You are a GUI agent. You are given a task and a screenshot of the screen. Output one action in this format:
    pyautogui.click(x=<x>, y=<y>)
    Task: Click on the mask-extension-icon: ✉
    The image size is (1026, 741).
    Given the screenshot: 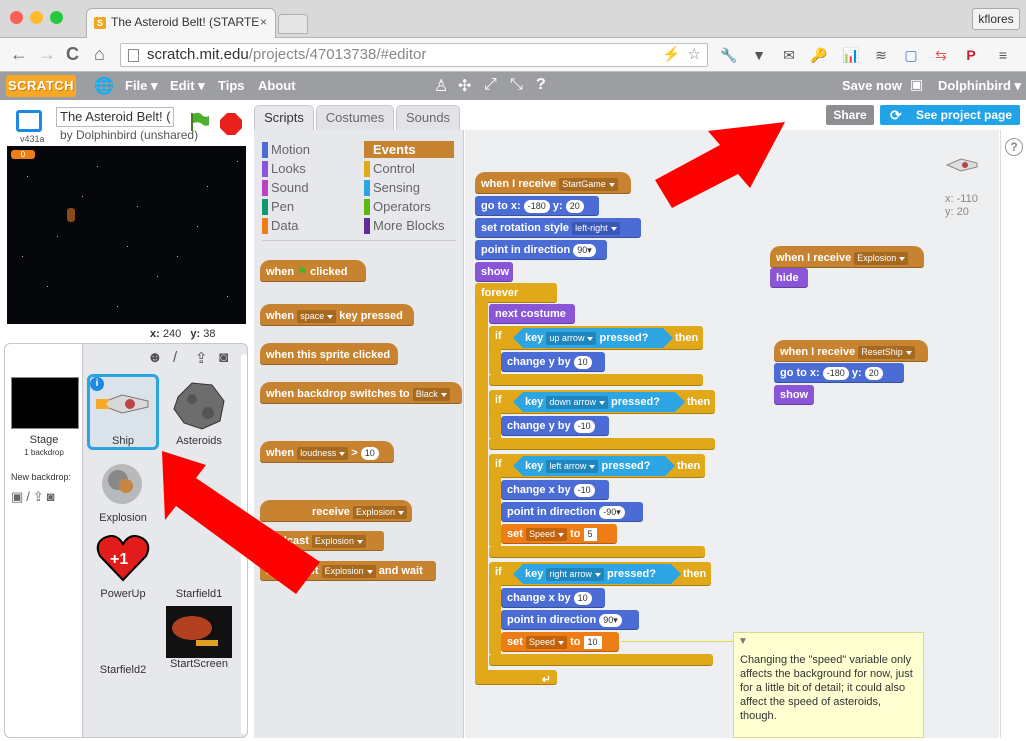 What is the action you would take?
    pyautogui.click(x=789, y=55)
    